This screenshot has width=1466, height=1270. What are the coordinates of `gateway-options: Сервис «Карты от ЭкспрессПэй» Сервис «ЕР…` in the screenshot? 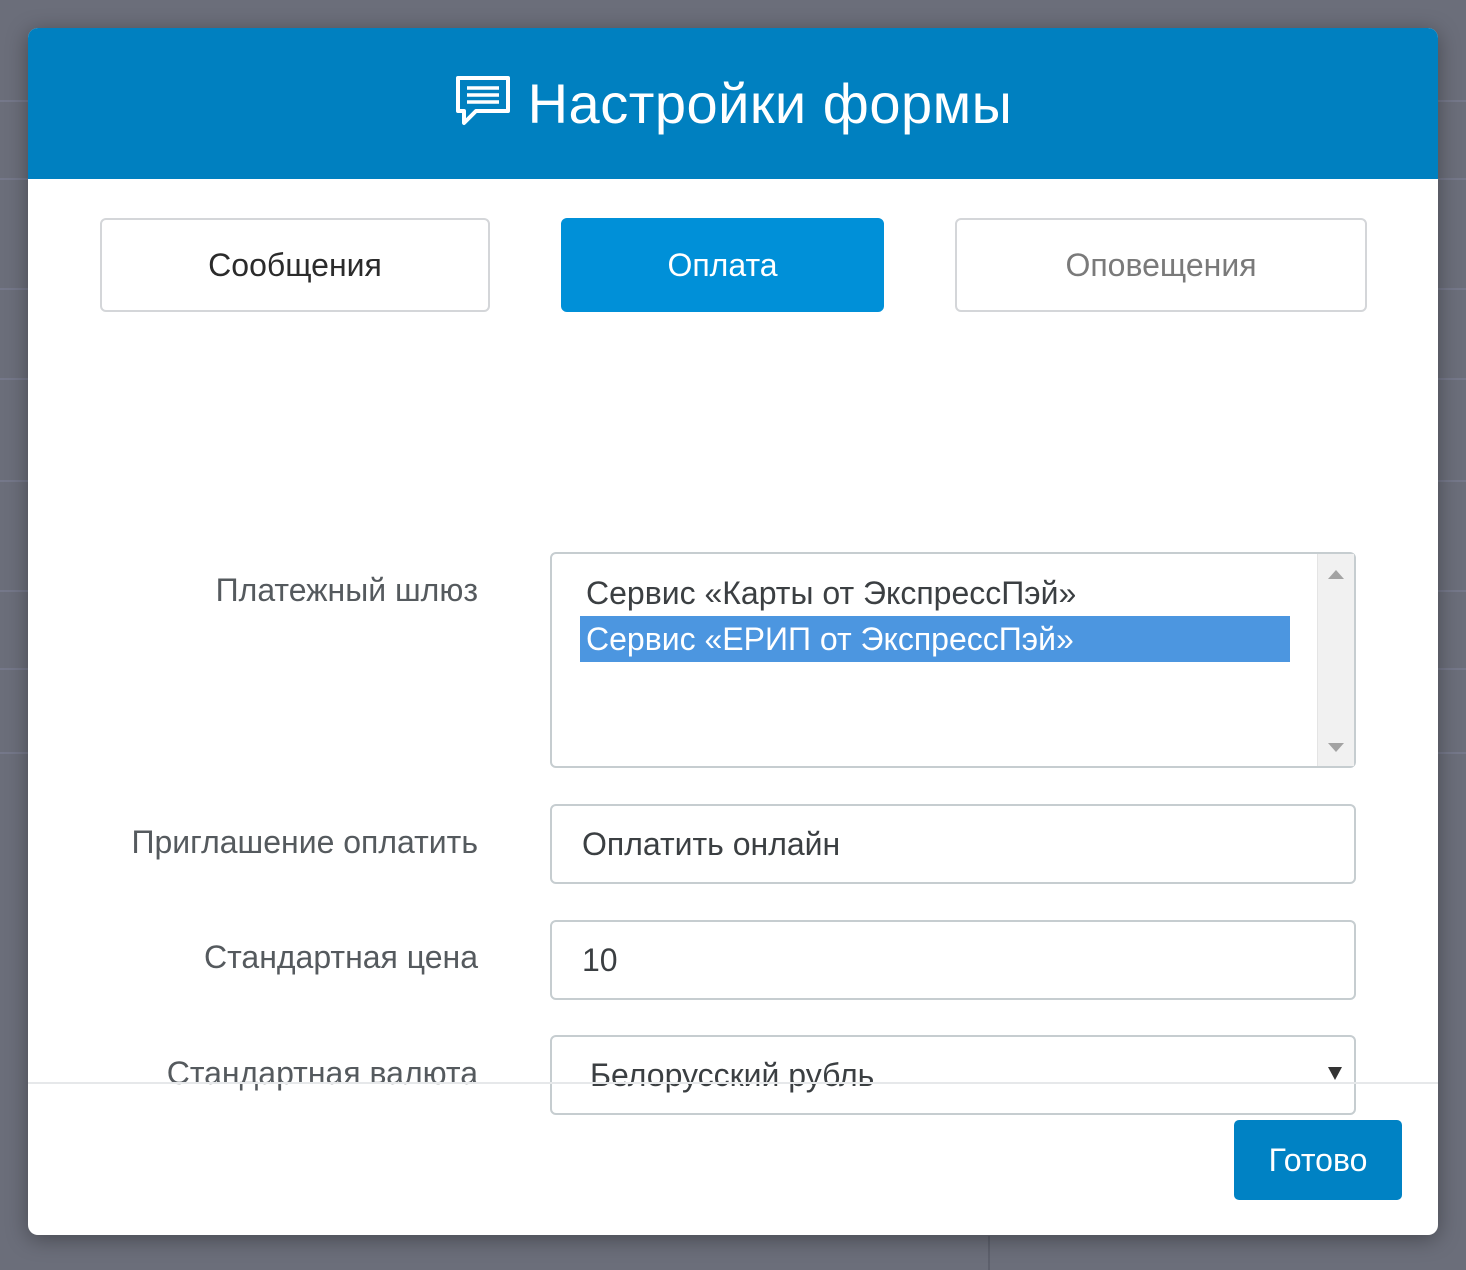 It's located at (935, 616).